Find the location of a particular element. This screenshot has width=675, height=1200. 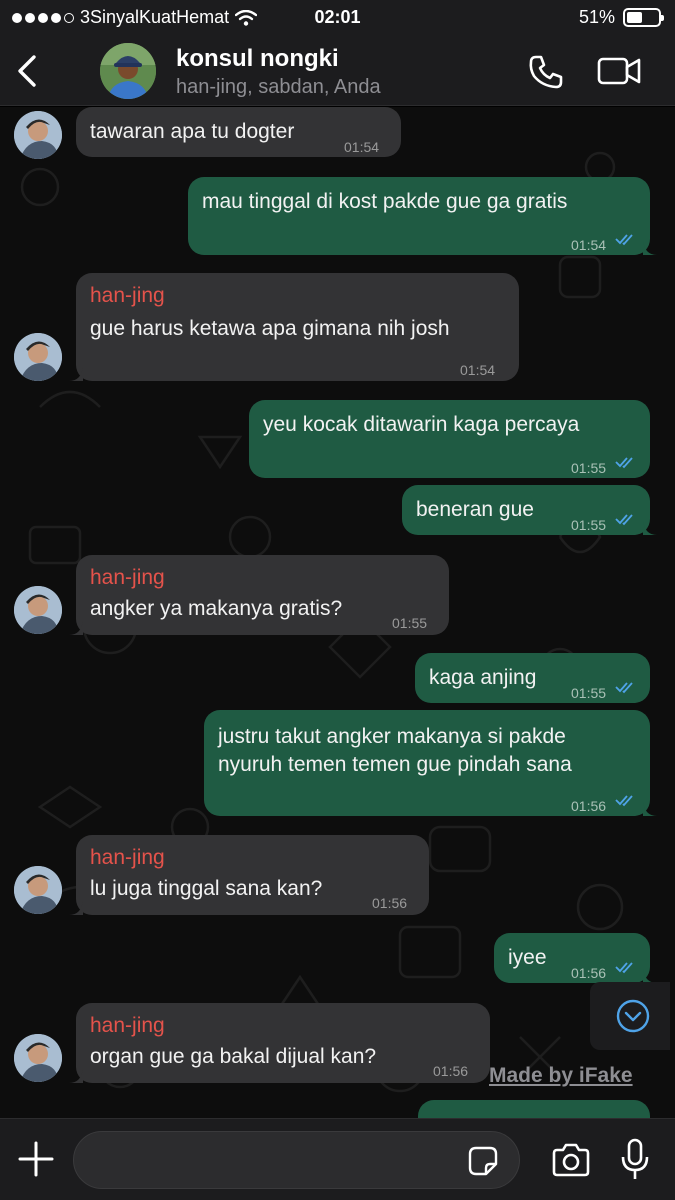

voice-message-button is located at coordinates (635, 1160).